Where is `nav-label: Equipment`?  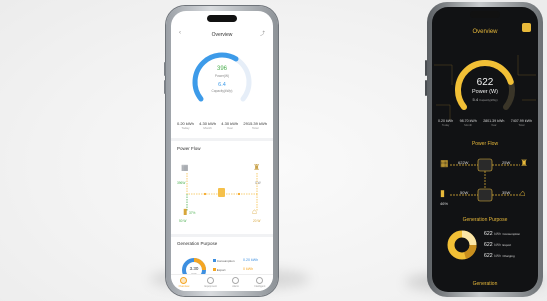 nav-label: Equipment is located at coordinates (210, 286).